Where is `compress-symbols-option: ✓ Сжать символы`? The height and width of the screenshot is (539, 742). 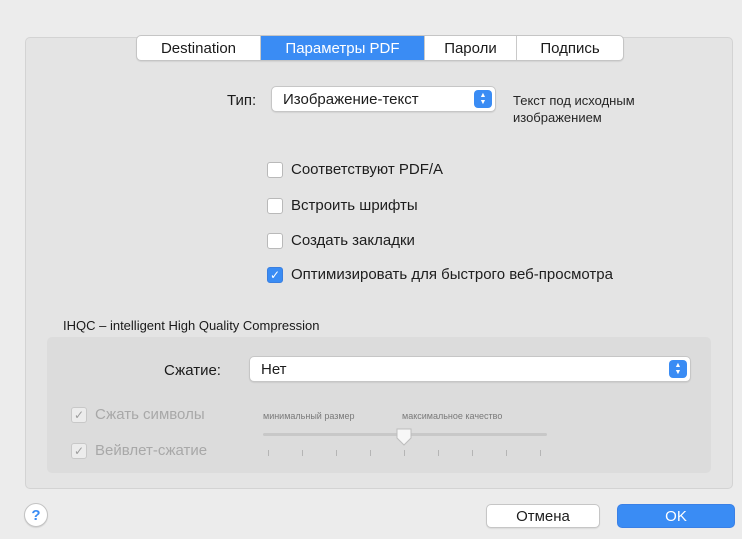
compress-symbols-option: ✓ Сжать символы is located at coordinates (138, 414).